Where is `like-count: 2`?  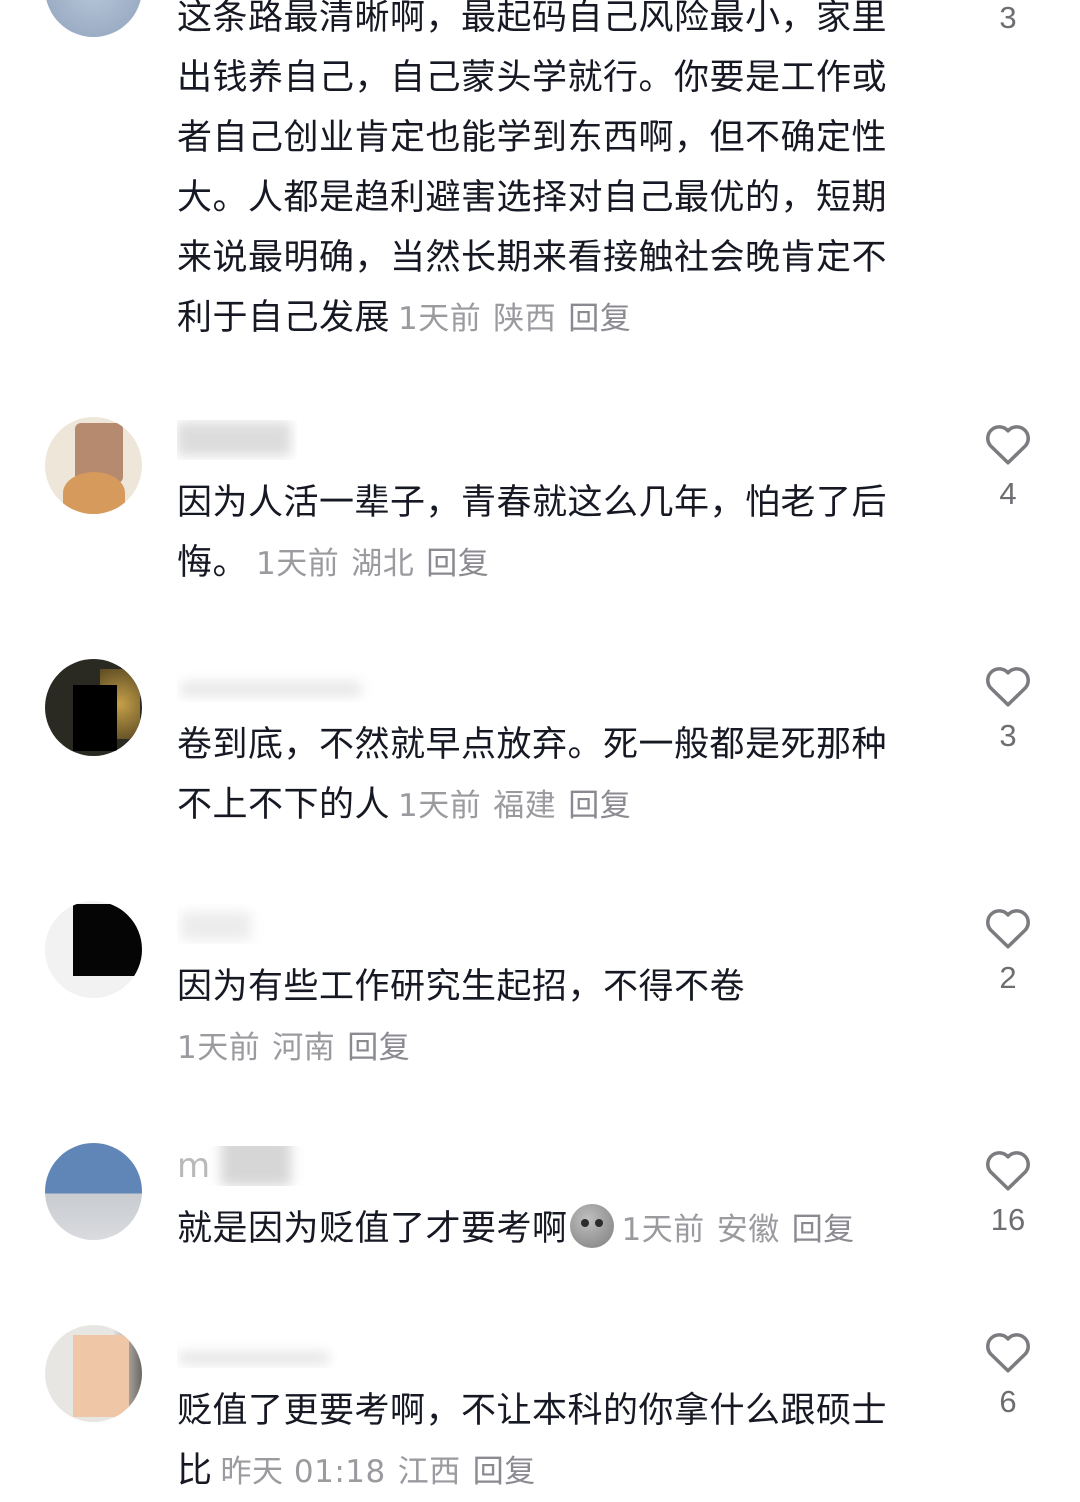 like-count: 2 is located at coordinates (1008, 977).